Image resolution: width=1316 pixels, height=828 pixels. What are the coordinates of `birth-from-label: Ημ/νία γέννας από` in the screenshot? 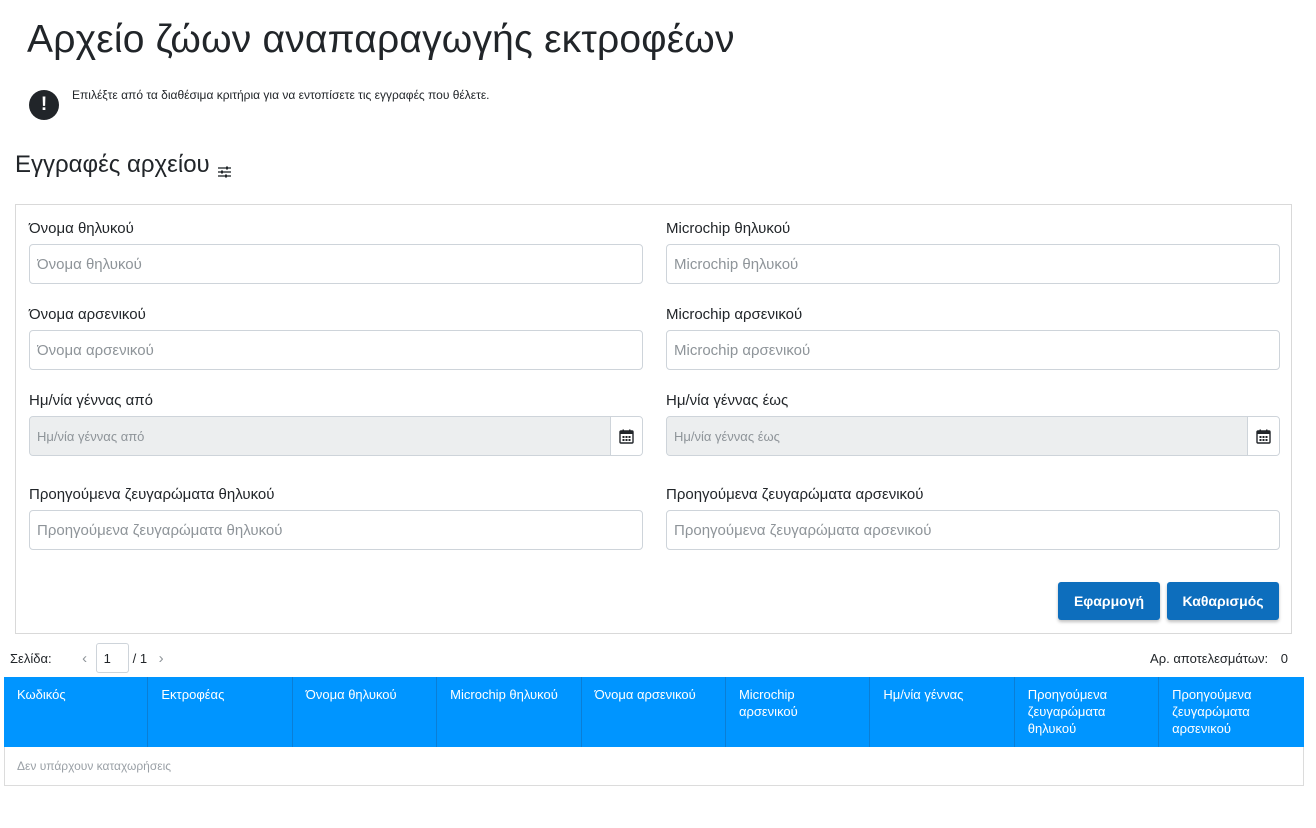 It's located at (91, 400).